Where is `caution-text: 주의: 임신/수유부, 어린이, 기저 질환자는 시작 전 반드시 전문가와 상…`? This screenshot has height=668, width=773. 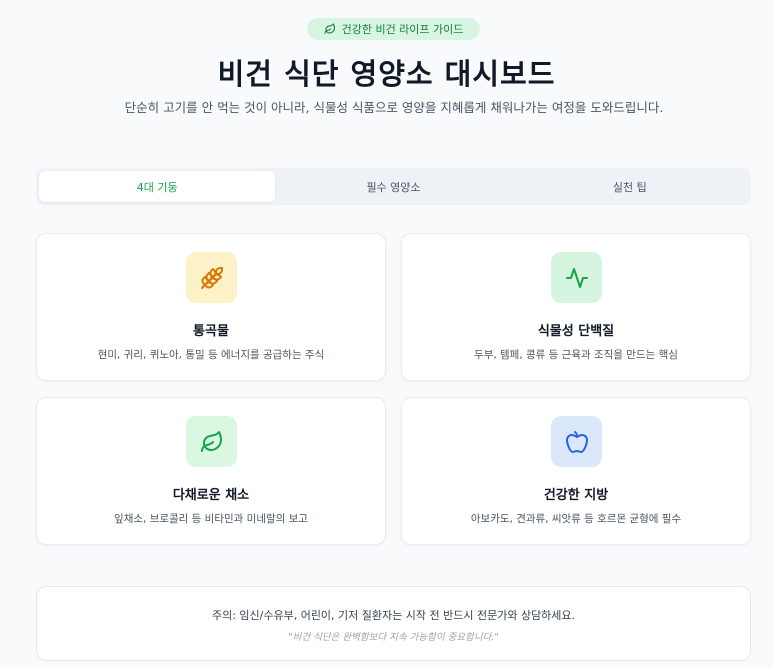
caution-text: 주의: 임신/수유부, 어린이, 기저 질환자는 시작 전 반드시 전문가와 상… is located at coordinates (393, 615).